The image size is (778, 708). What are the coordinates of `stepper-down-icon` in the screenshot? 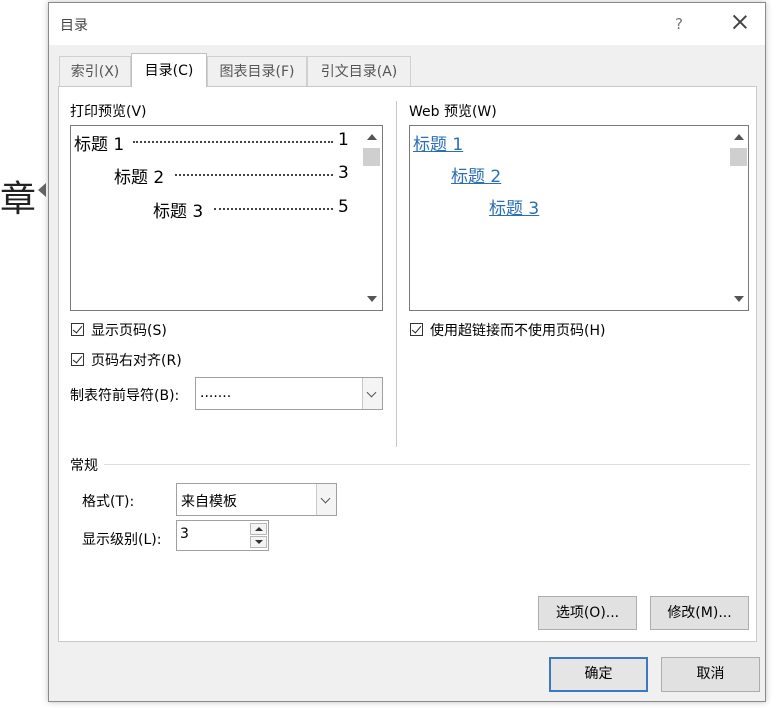 It's located at (258, 542).